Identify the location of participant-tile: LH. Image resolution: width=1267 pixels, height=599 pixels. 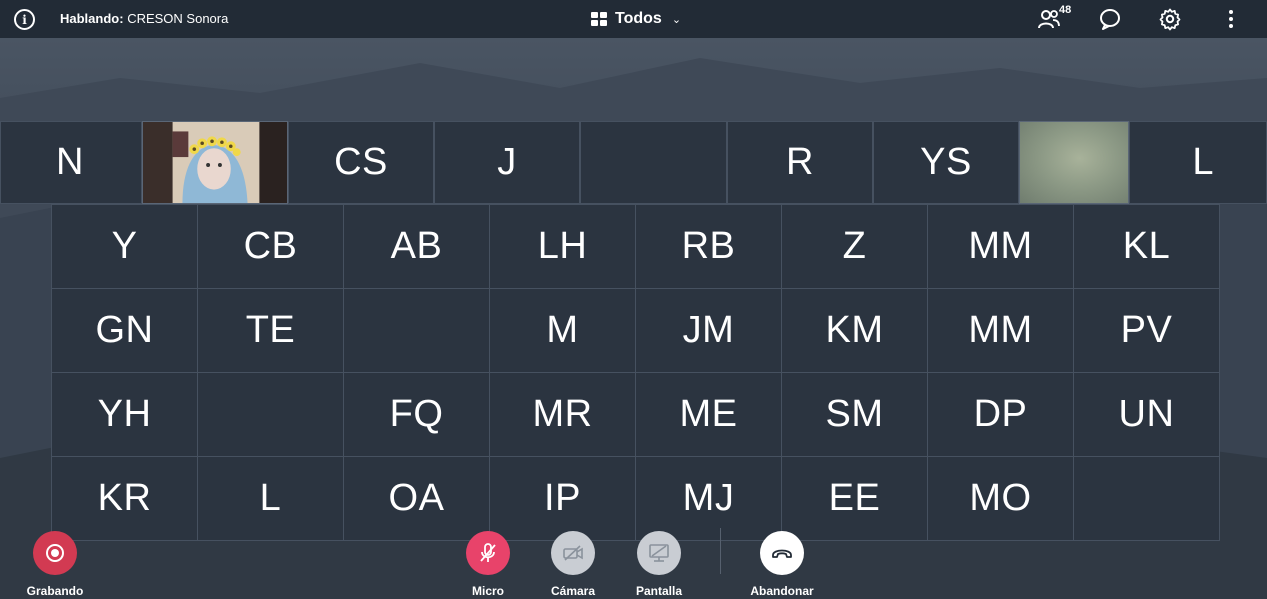
(562, 246).